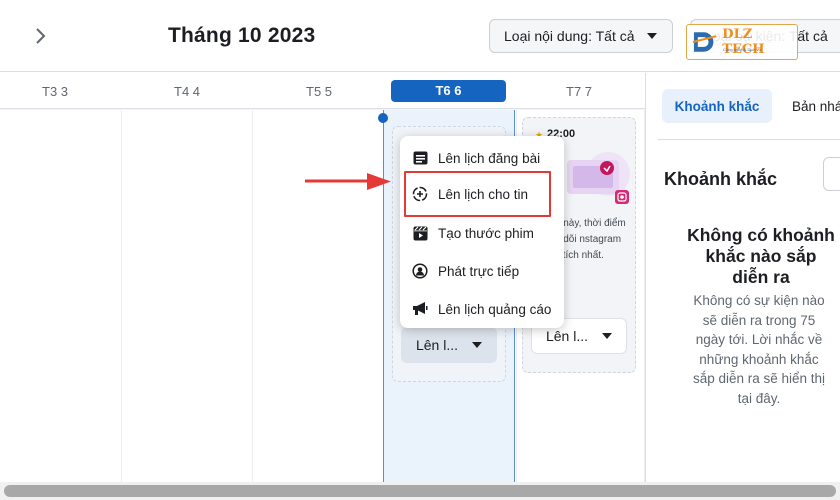 The width and height of the screenshot is (840, 500). Describe the element at coordinates (187, 91) in the screenshot. I see `day-label: T4 4` at that location.